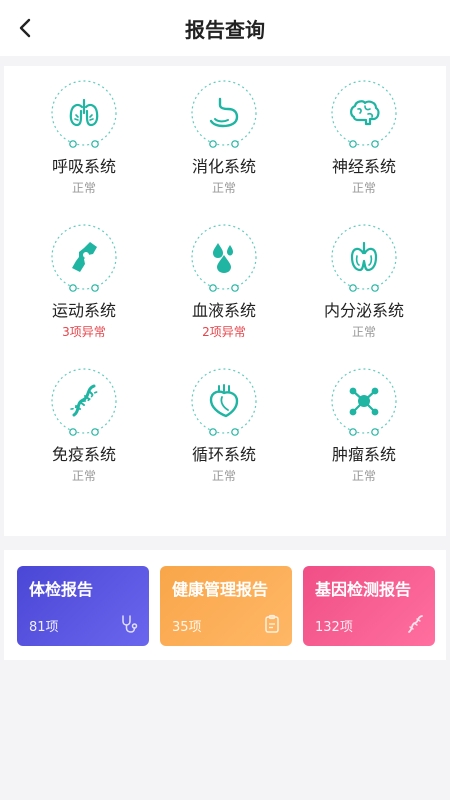 Image resolution: width=450 pixels, height=800 pixels. I want to click on report-title: 体检报告, so click(61, 589).